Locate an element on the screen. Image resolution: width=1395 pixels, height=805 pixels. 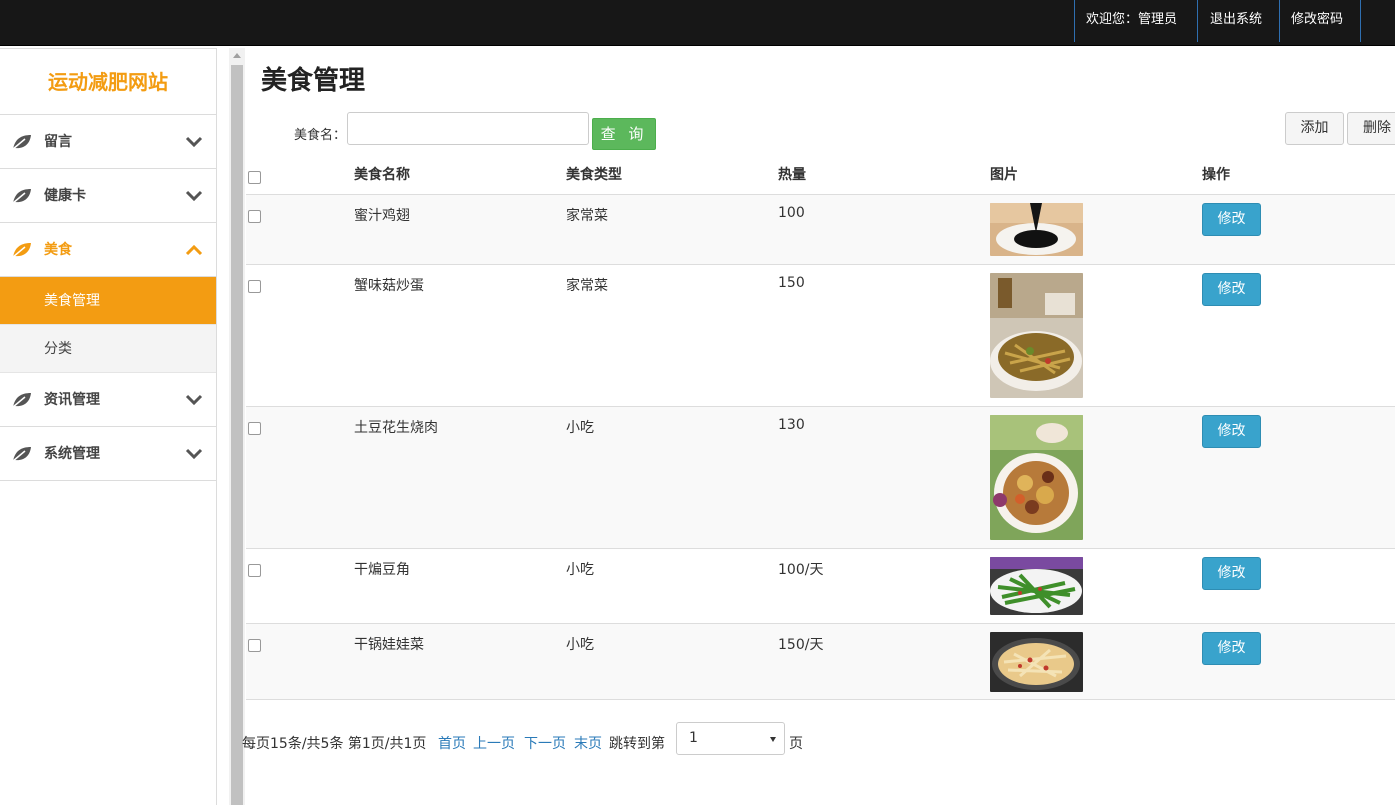
food-calories: 150/天 is located at coordinates (801, 645).